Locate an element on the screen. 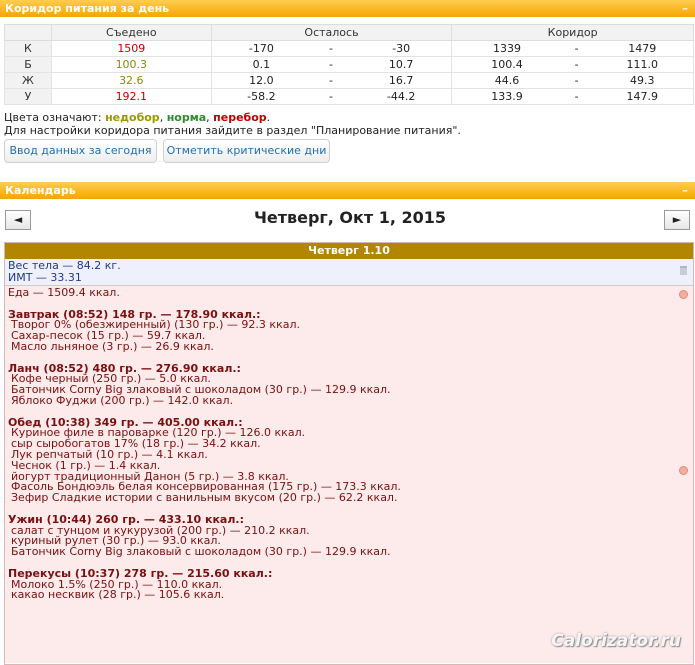  corridor-min: 100.4 is located at coordinates (506, 64).